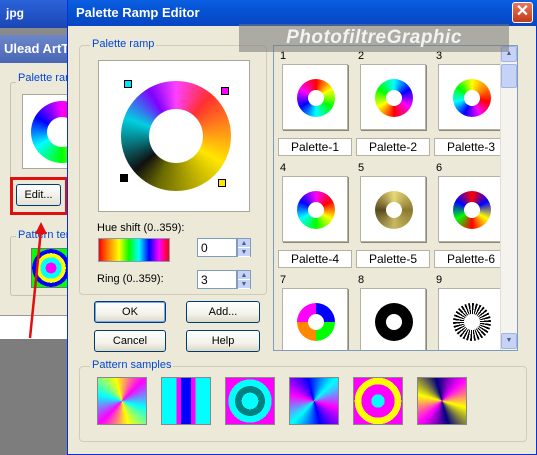 The height and width of the screenshot is (455, 537). I want to click on hue-shift-input, so click(217, 247).